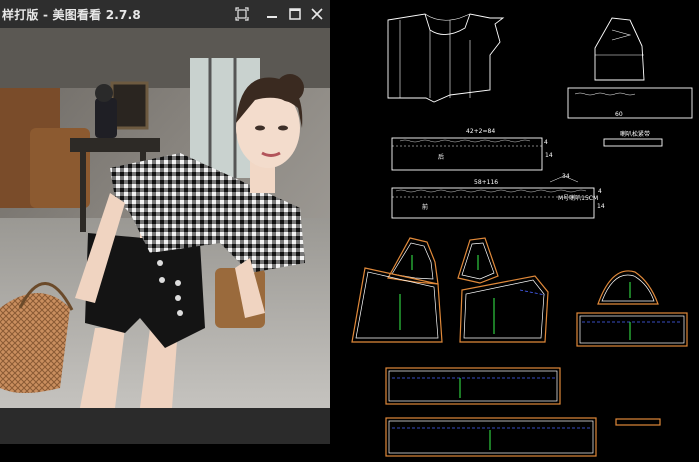 This screenshot has height=462, width=699. Describe the element at coordinates (425, 207) in the screenshot. I see `front-piece-label: 前` at that location.